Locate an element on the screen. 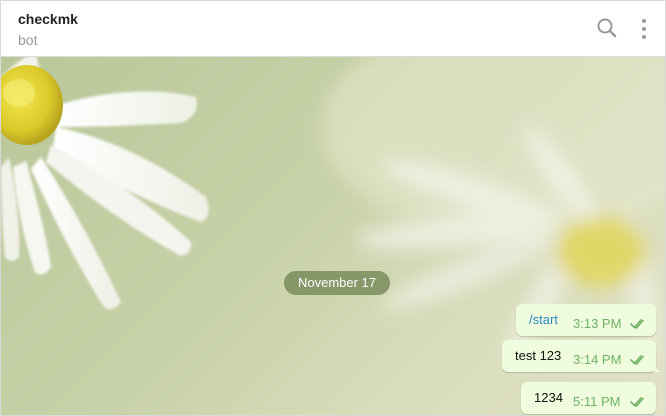  chat-subtitle: bot is located at coordinates (28, 40).